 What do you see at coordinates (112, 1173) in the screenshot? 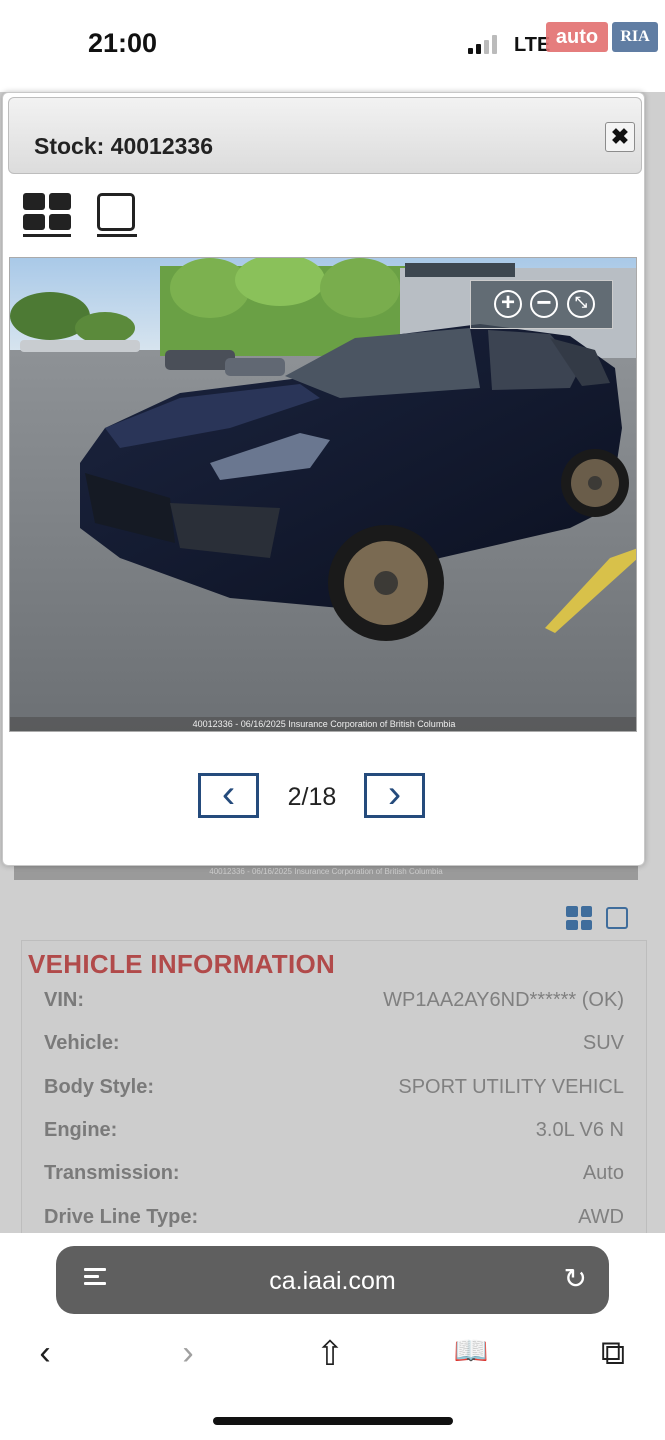
I see `info-label: Transmission:` at bounding box center [112, 1173].